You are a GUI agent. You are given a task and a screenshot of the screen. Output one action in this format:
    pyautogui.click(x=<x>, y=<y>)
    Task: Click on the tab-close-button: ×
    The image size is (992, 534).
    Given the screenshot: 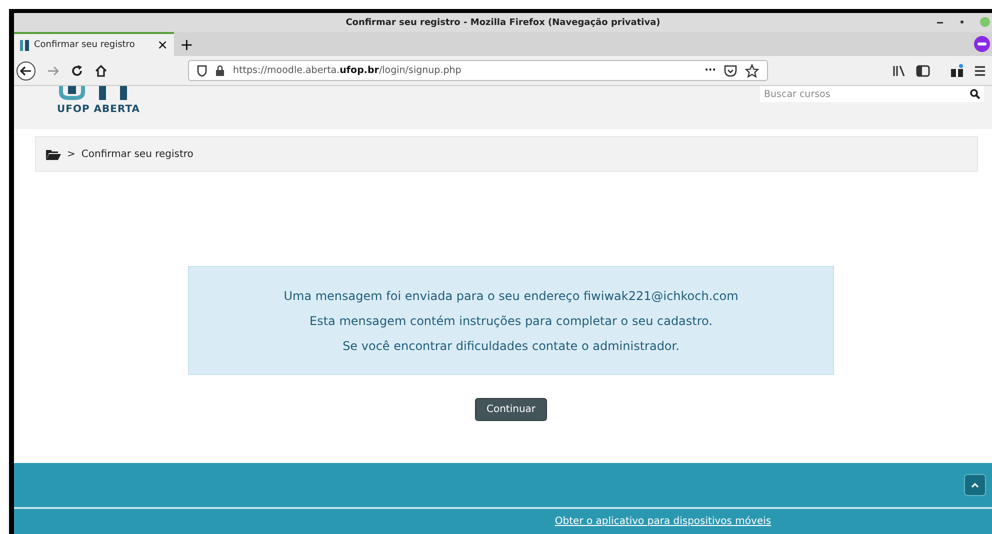 What is the action you would take?
    pyautogui.click(x=162, y=45)
    